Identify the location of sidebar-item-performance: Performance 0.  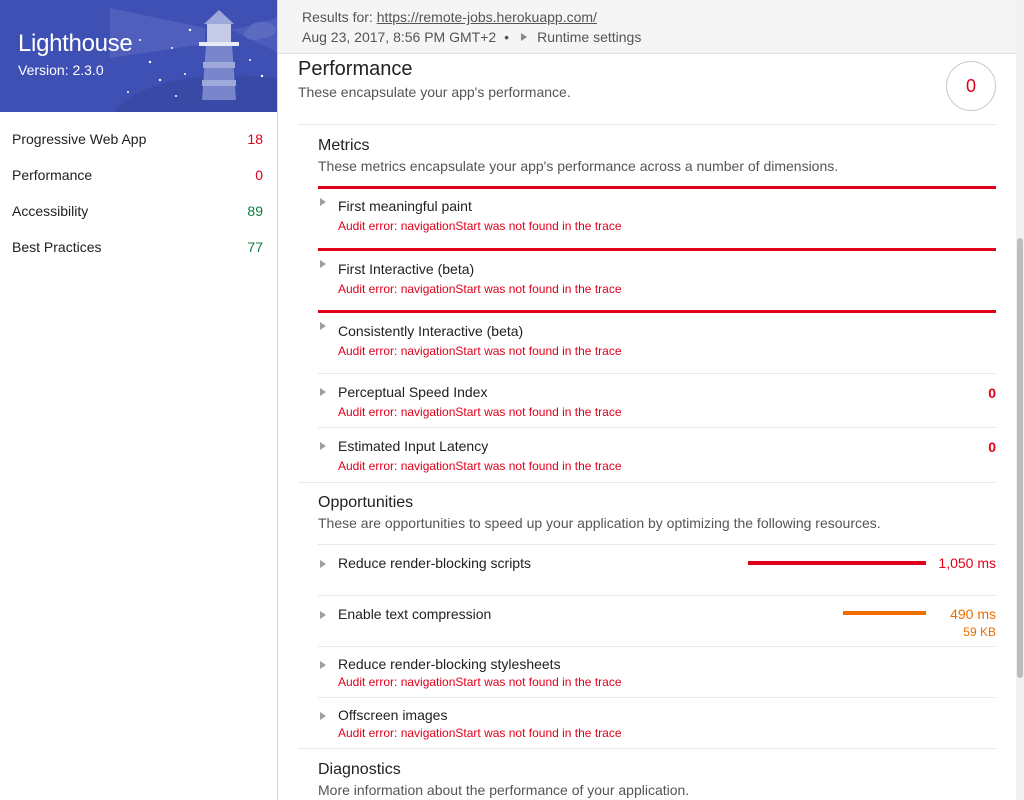
(138, 175).